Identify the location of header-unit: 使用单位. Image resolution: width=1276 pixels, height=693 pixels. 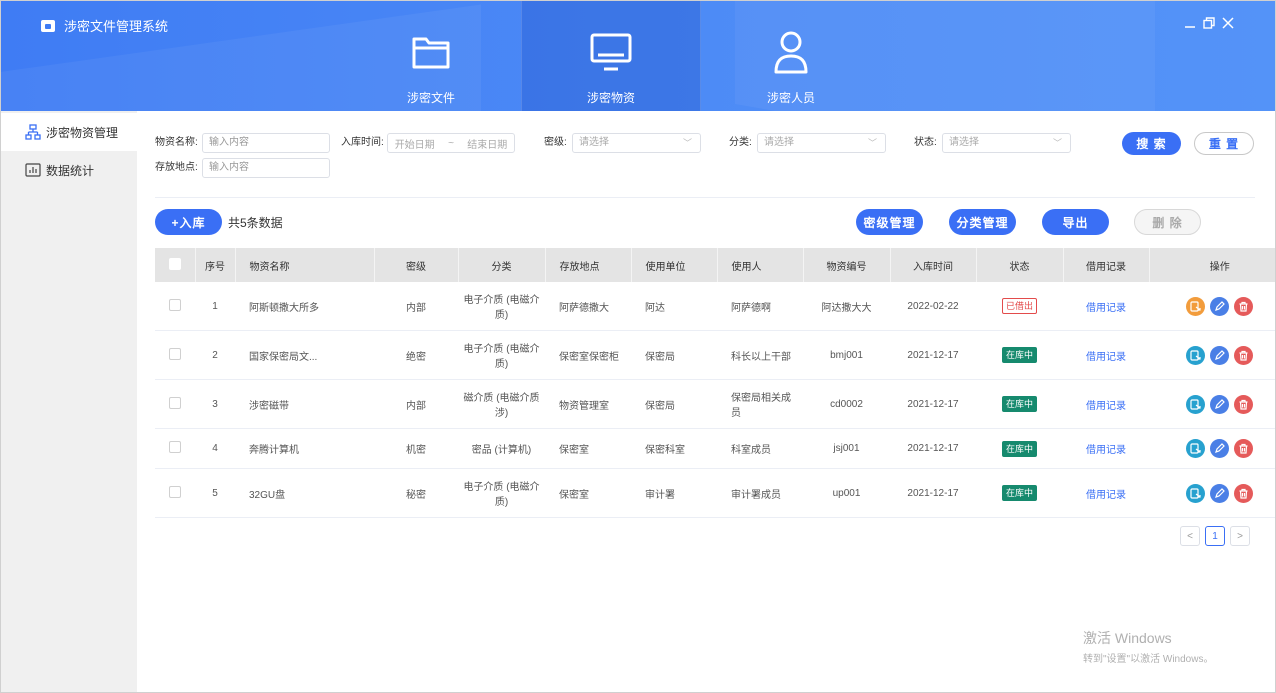
(674, 265).